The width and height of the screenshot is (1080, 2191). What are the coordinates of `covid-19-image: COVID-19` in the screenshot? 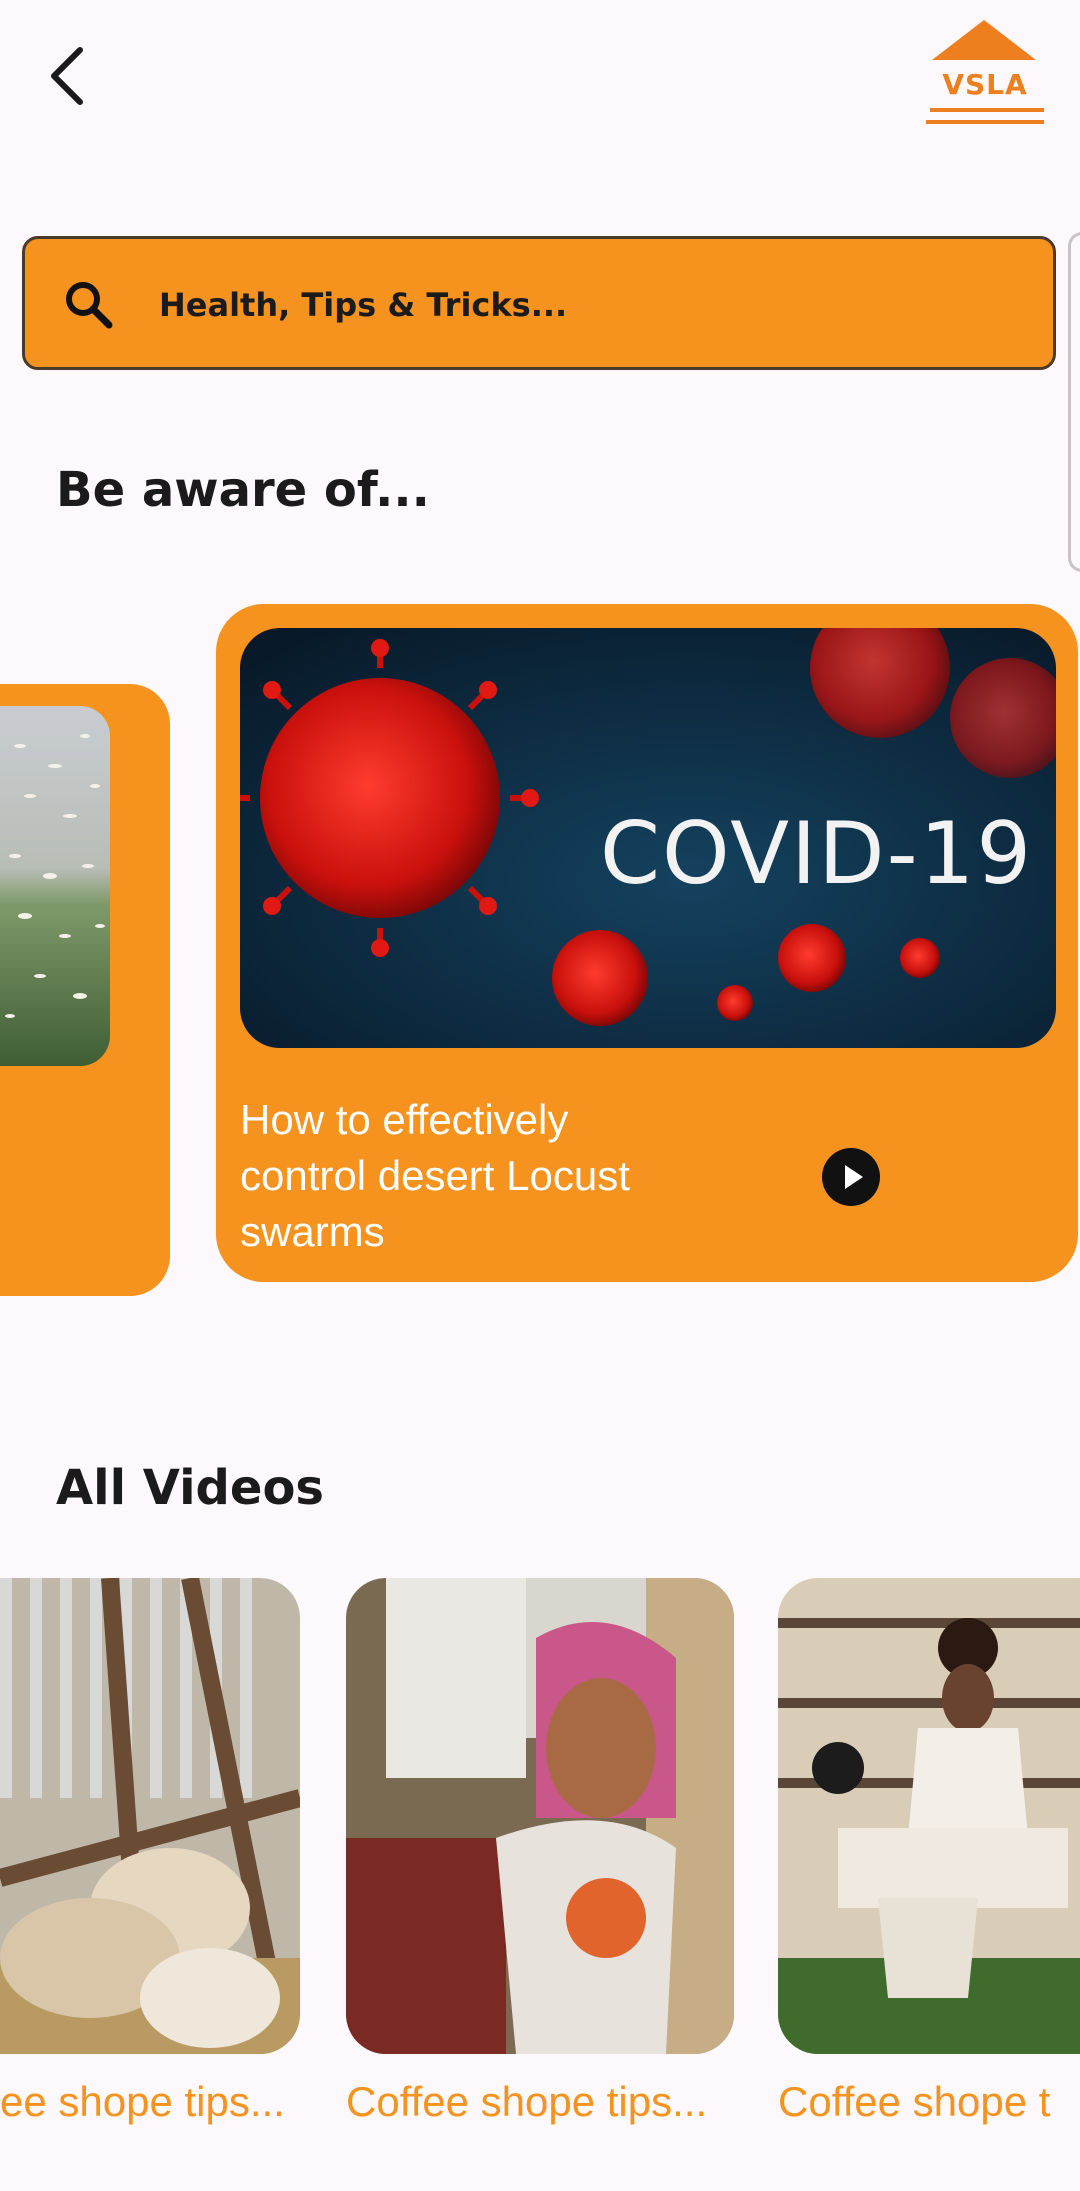 It's located at (648, 838).